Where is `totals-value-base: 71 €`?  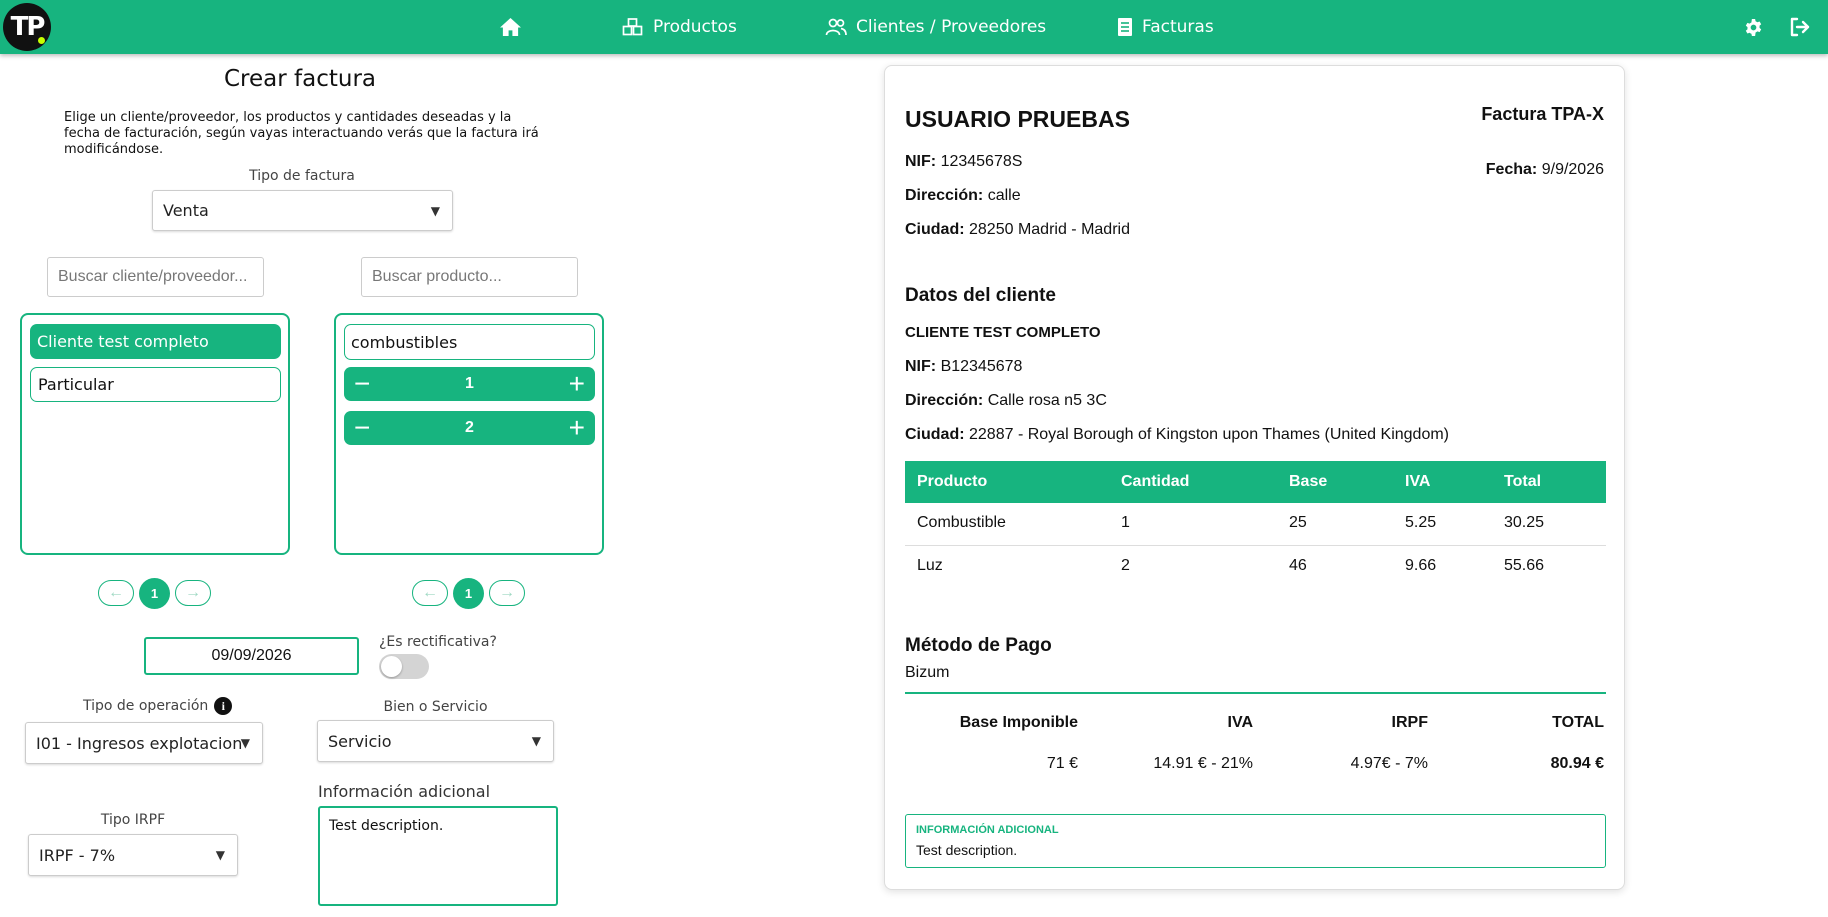 totals-value-base: 71 € is located at coordinates (1062, 763).